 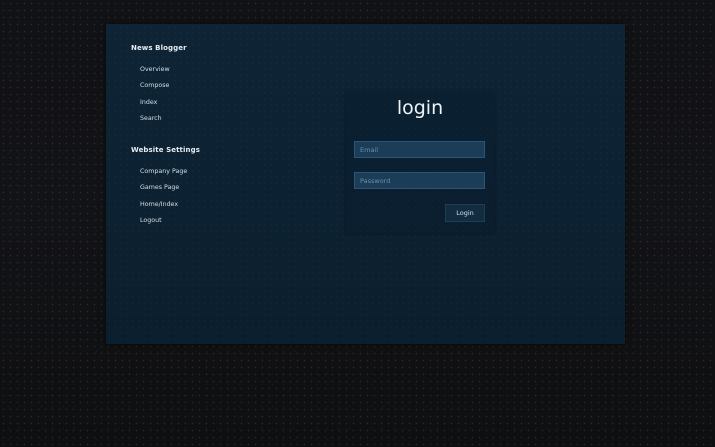 I want to click on sidebar-item-overview: Overview, so click(x=155, y=69).